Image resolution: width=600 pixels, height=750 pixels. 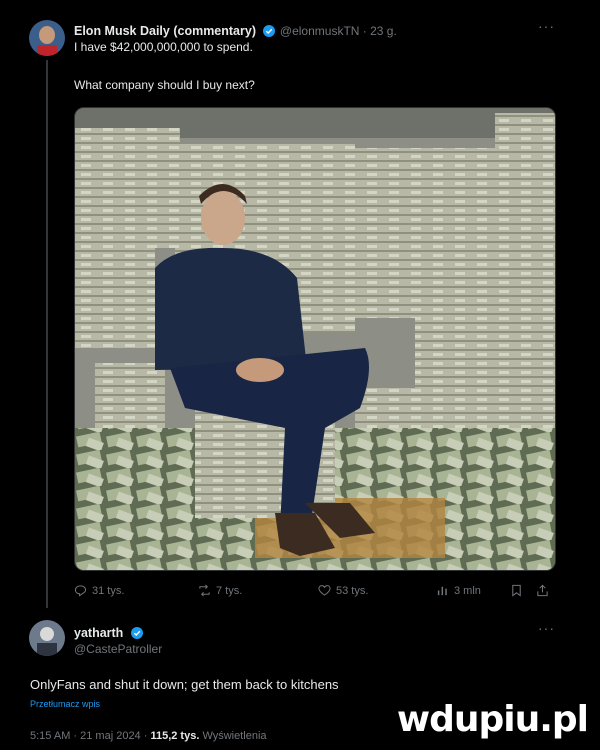 What do you see at coordinates (47, 638) in the screenshot?
I see `reply-author-avatar` at bounding box center [47, 638].